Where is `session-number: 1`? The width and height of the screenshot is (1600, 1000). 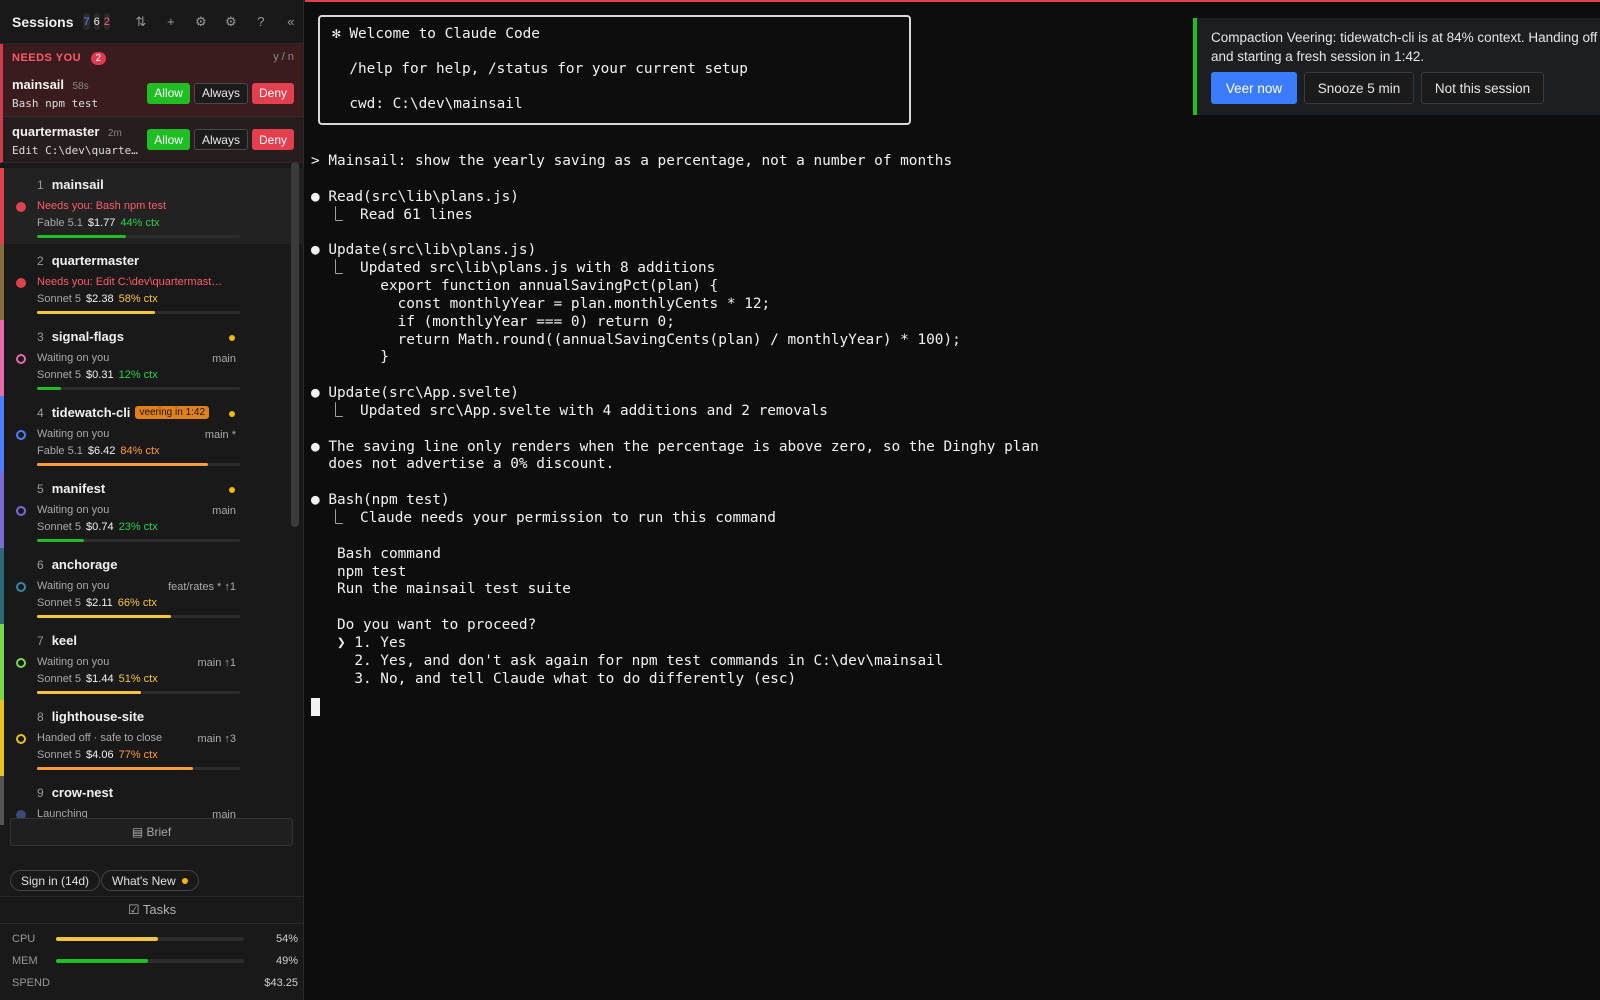
session-number: 1 is located at coordinates (40, 185).